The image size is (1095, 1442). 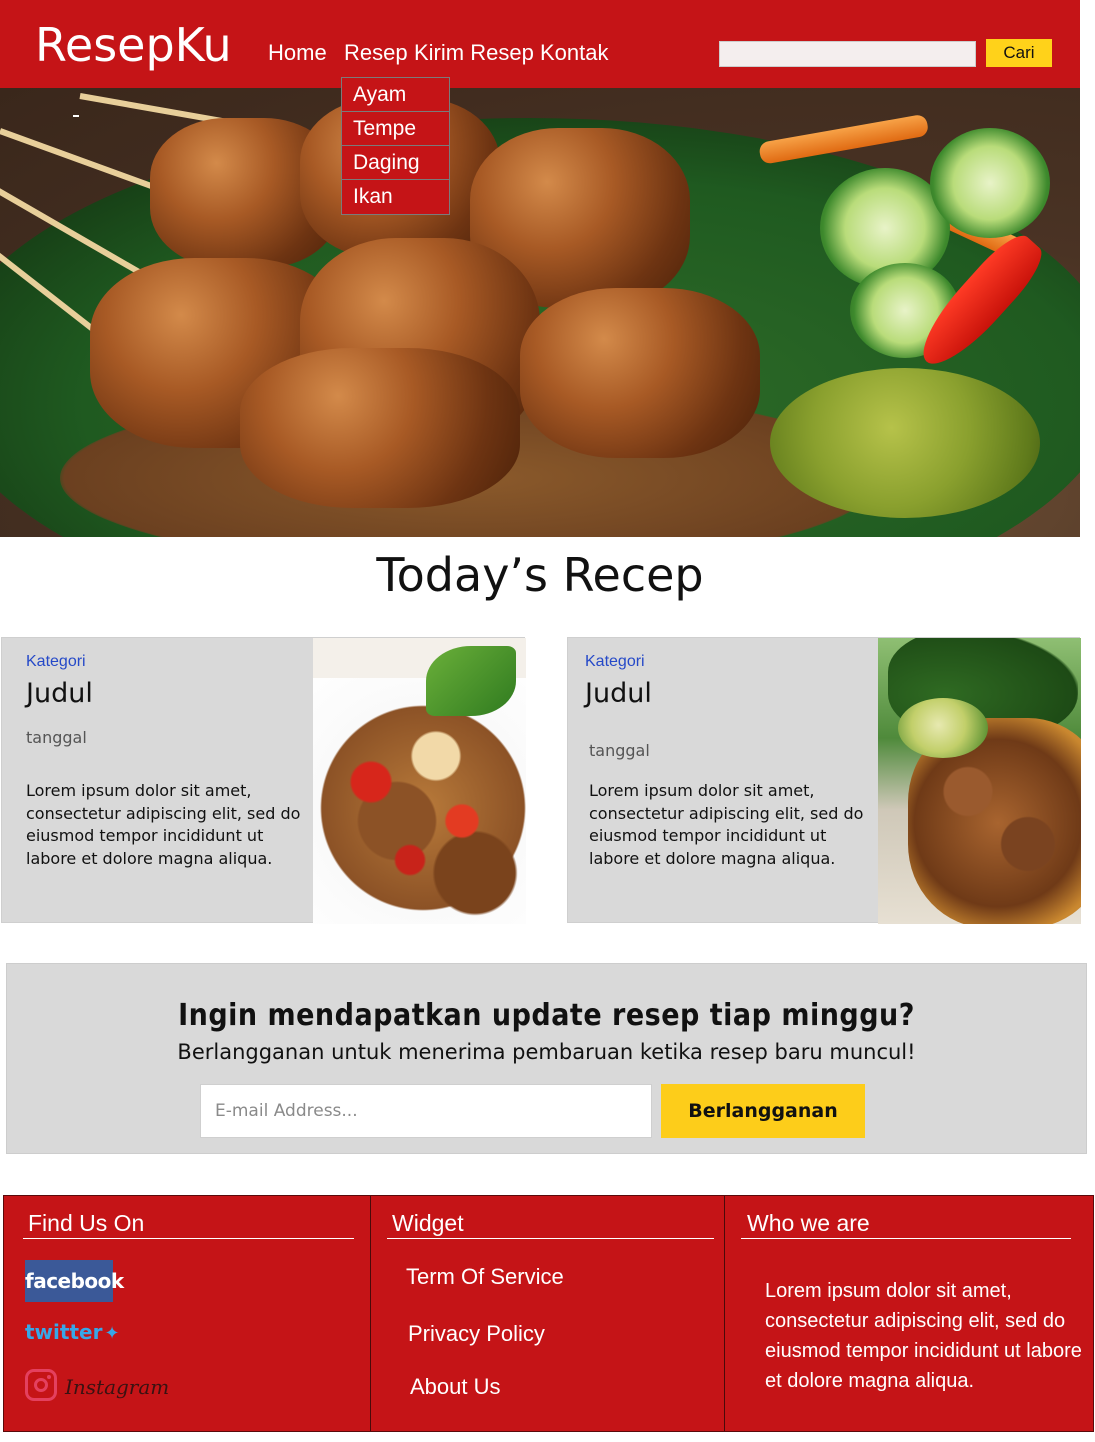 What do you see at coordinates (395, 163) in the screenshot?
I see `dropdown-item-daging: Daging` at bounding box center [395, 163].